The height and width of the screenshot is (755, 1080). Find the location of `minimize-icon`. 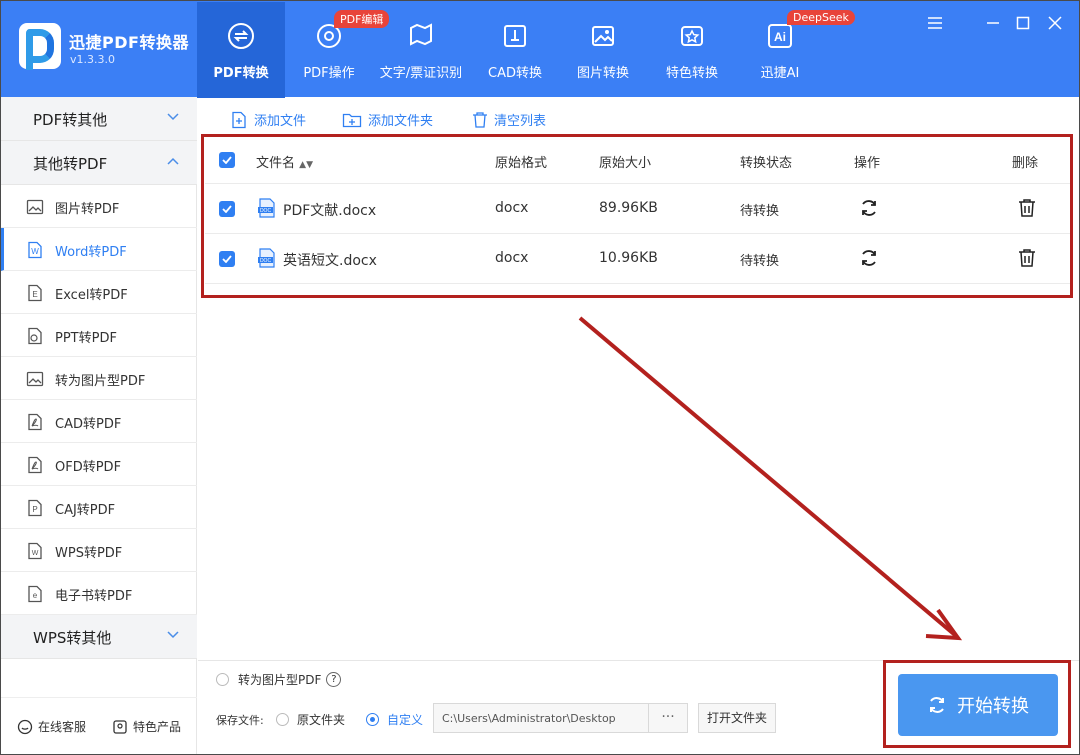

minimize-icon is located at coordinates (993, 23).